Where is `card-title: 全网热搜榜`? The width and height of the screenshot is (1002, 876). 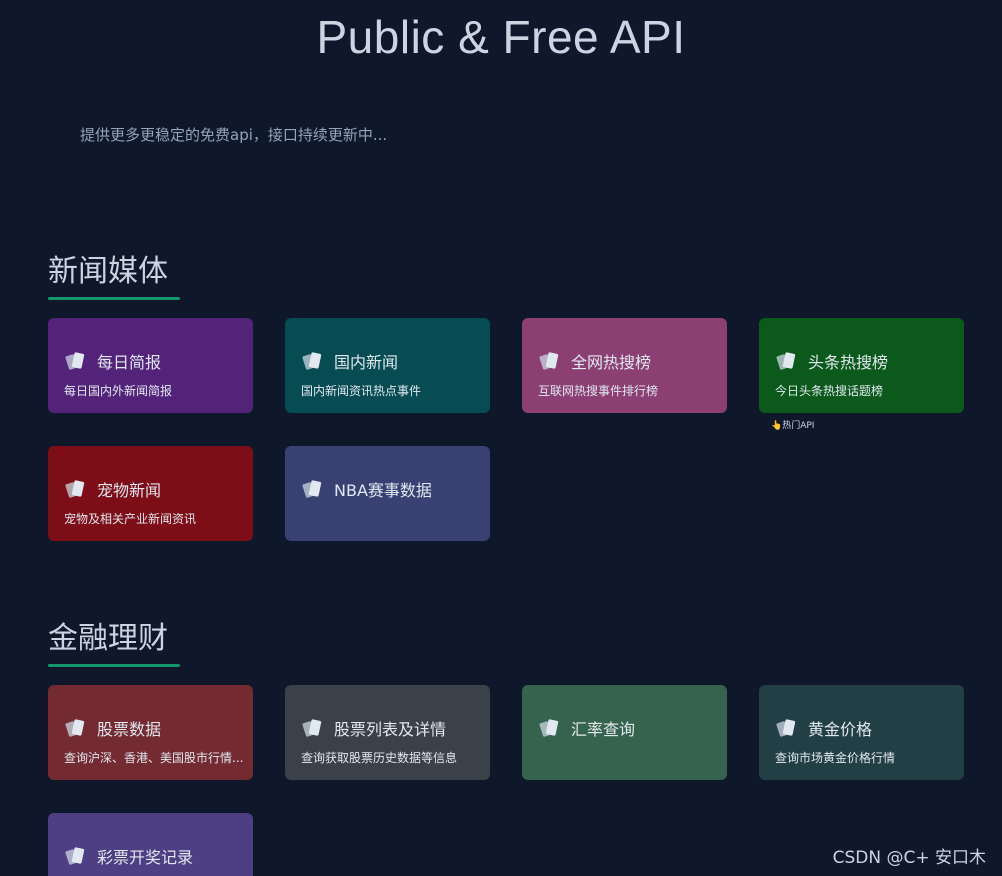
card-title: 全网热搜榜 is located at coordinates (611, 362).